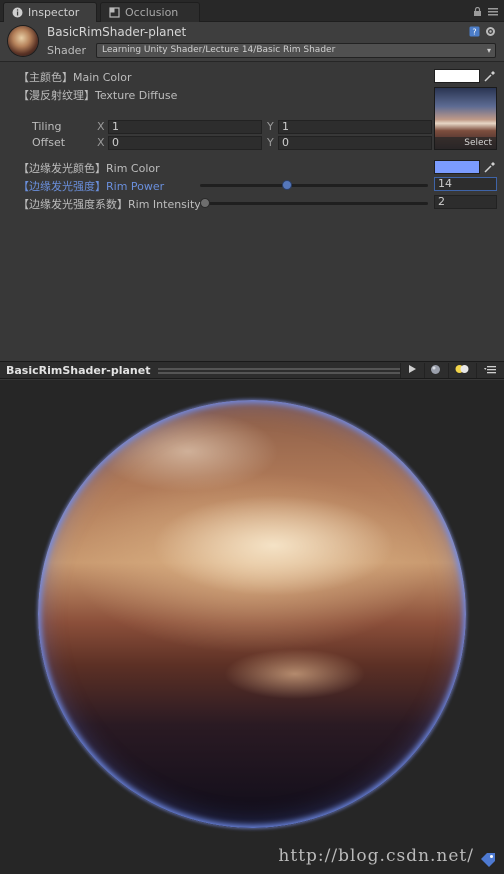  Describe the element at coordinates (117, 32) in the screenshot. I see `material-name: BasicRimShader-planet` at that location.